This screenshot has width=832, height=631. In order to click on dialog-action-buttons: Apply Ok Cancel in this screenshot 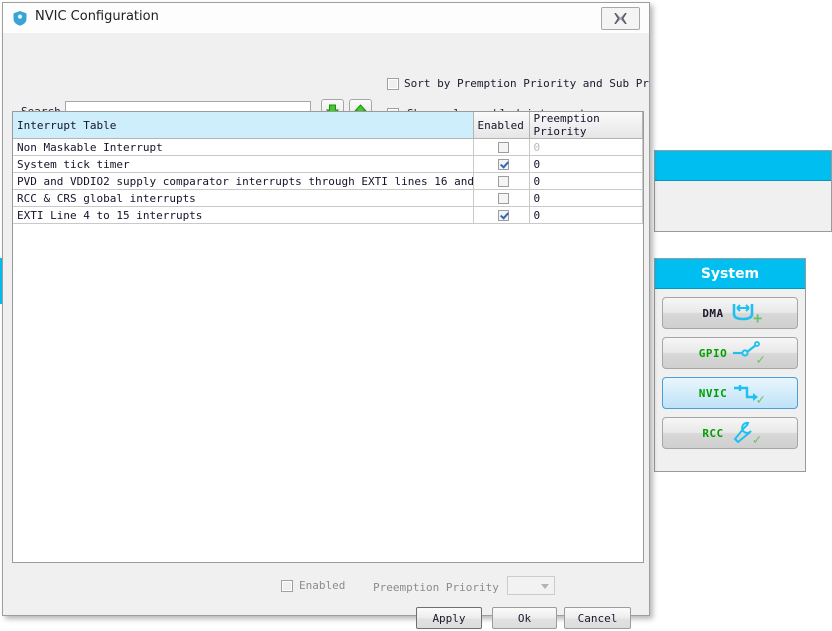, I will do `click(327, 619)`.